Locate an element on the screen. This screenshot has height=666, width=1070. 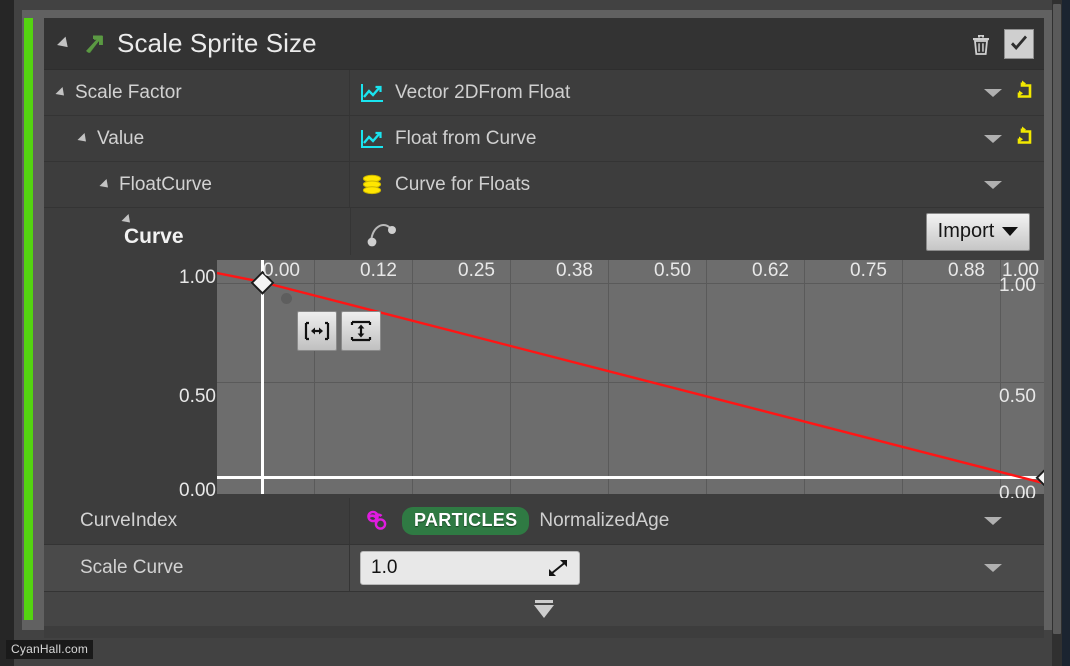
reset-to-default-scale-factor is located at coordinates (1025, 92).